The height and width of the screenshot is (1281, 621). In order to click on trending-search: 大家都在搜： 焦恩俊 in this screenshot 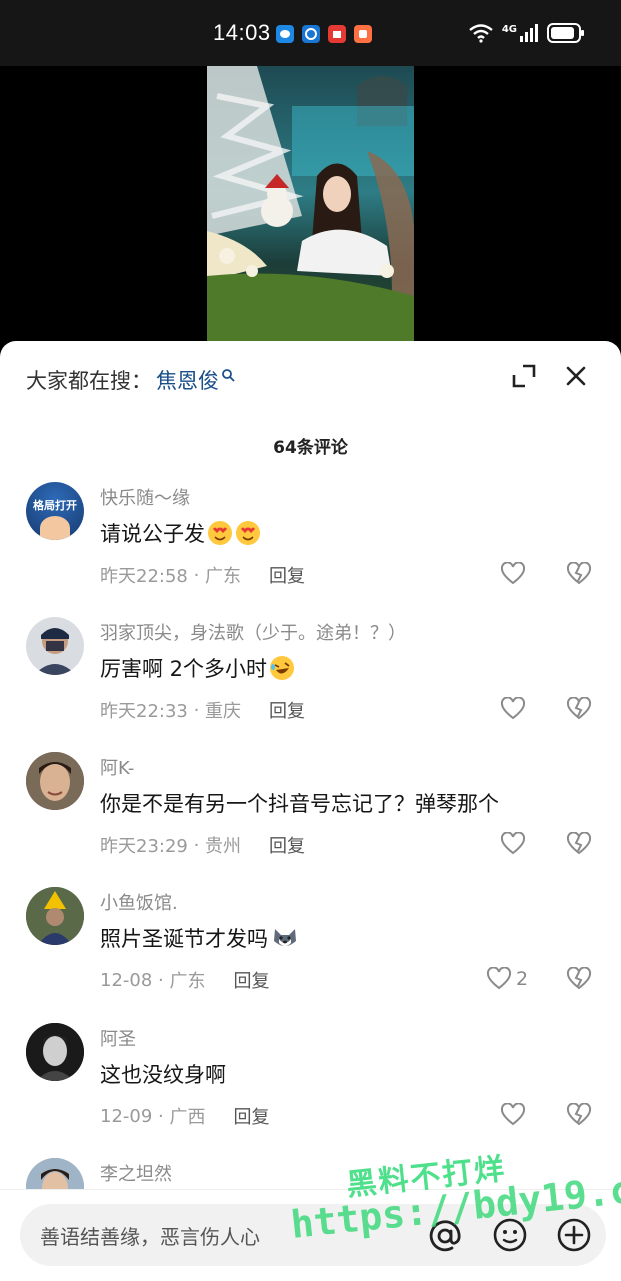, I will do `click(130, 380)`.